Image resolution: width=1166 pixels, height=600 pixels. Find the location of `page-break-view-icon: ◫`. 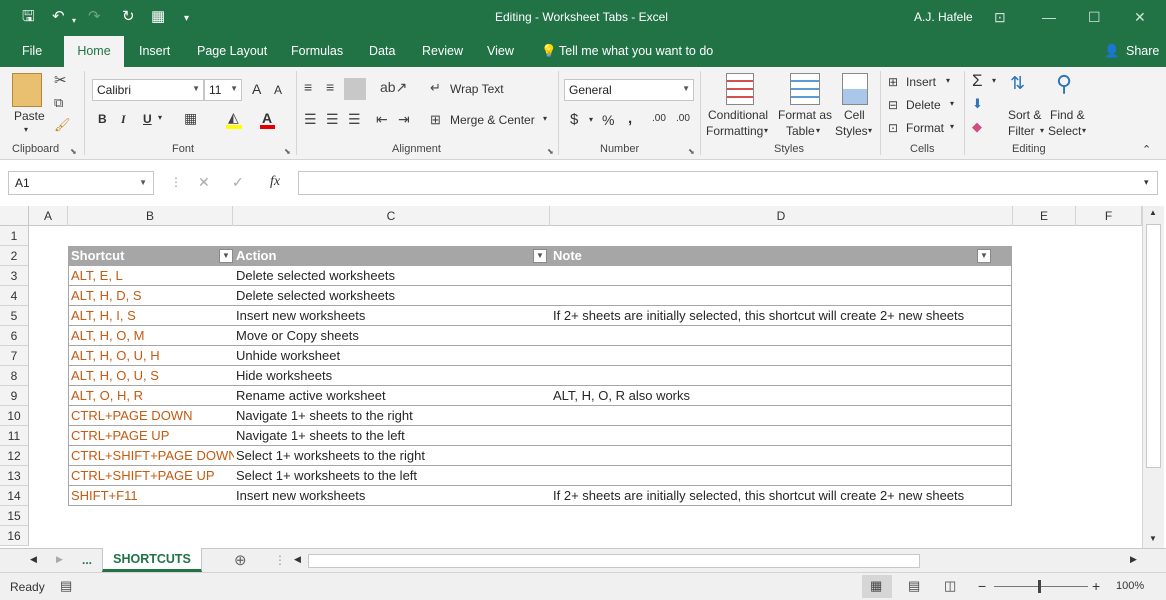

page-break-view-icon: ◫ is located at coordinates (950, 586).